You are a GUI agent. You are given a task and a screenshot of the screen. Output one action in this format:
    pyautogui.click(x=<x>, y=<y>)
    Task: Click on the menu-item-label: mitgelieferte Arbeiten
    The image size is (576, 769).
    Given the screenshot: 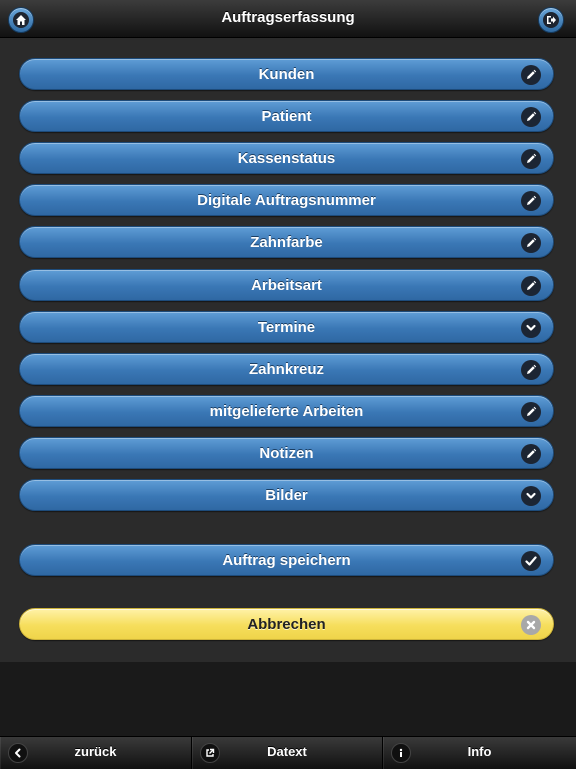 What is the action you would take?
    pyautogui.click(x=286, y=411)
    